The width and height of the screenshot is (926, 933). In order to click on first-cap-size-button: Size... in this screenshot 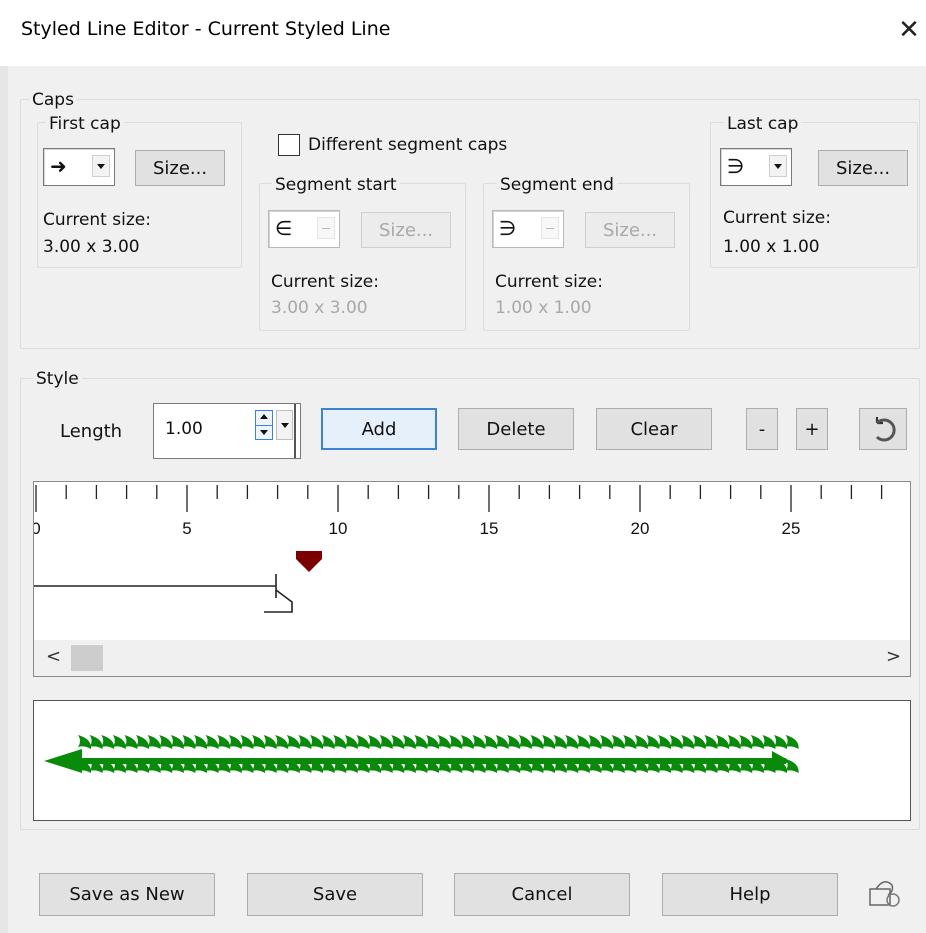, I will do `click(180, 168)`.